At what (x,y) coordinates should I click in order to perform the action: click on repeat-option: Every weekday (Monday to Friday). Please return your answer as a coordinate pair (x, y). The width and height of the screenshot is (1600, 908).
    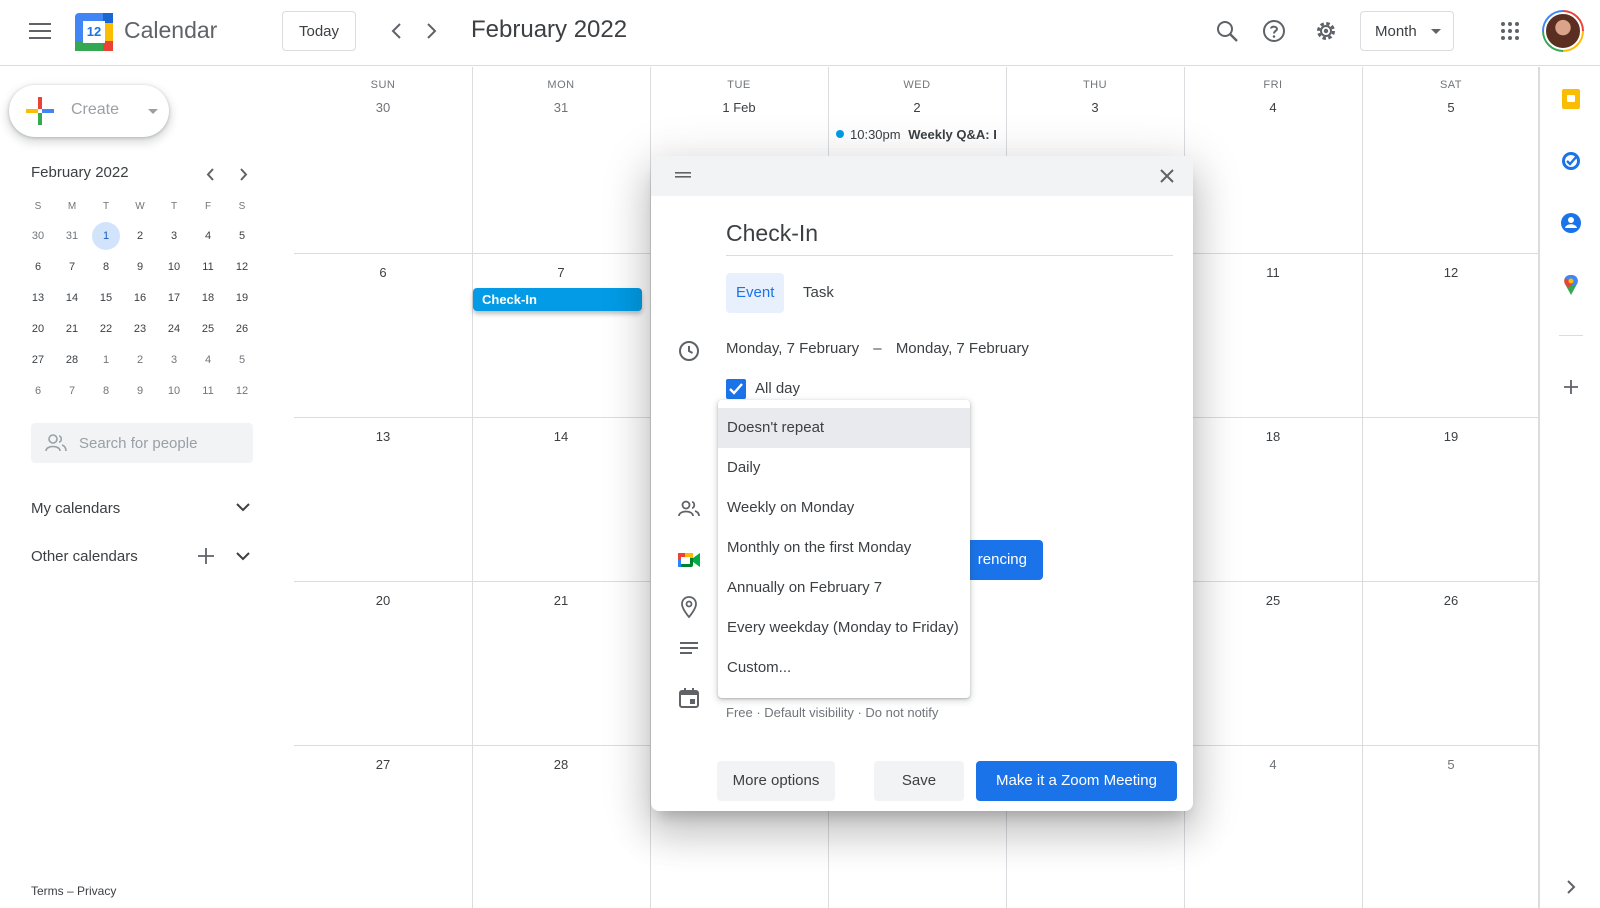
    Looking at the image, I should click on (844, 628).